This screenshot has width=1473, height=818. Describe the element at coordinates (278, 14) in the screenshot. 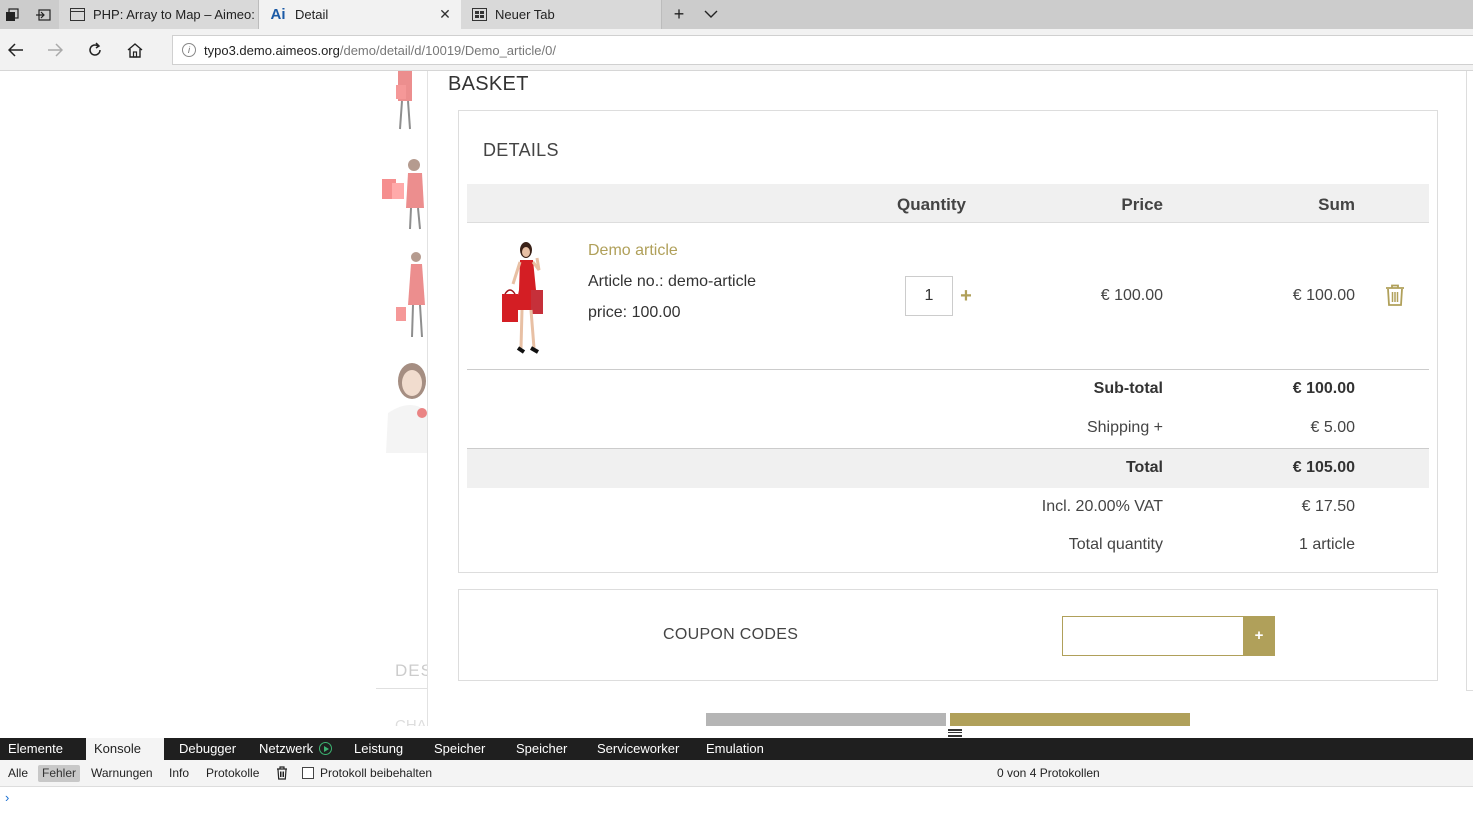

I see `aimeos-favicon-icon: Ai` at that location.